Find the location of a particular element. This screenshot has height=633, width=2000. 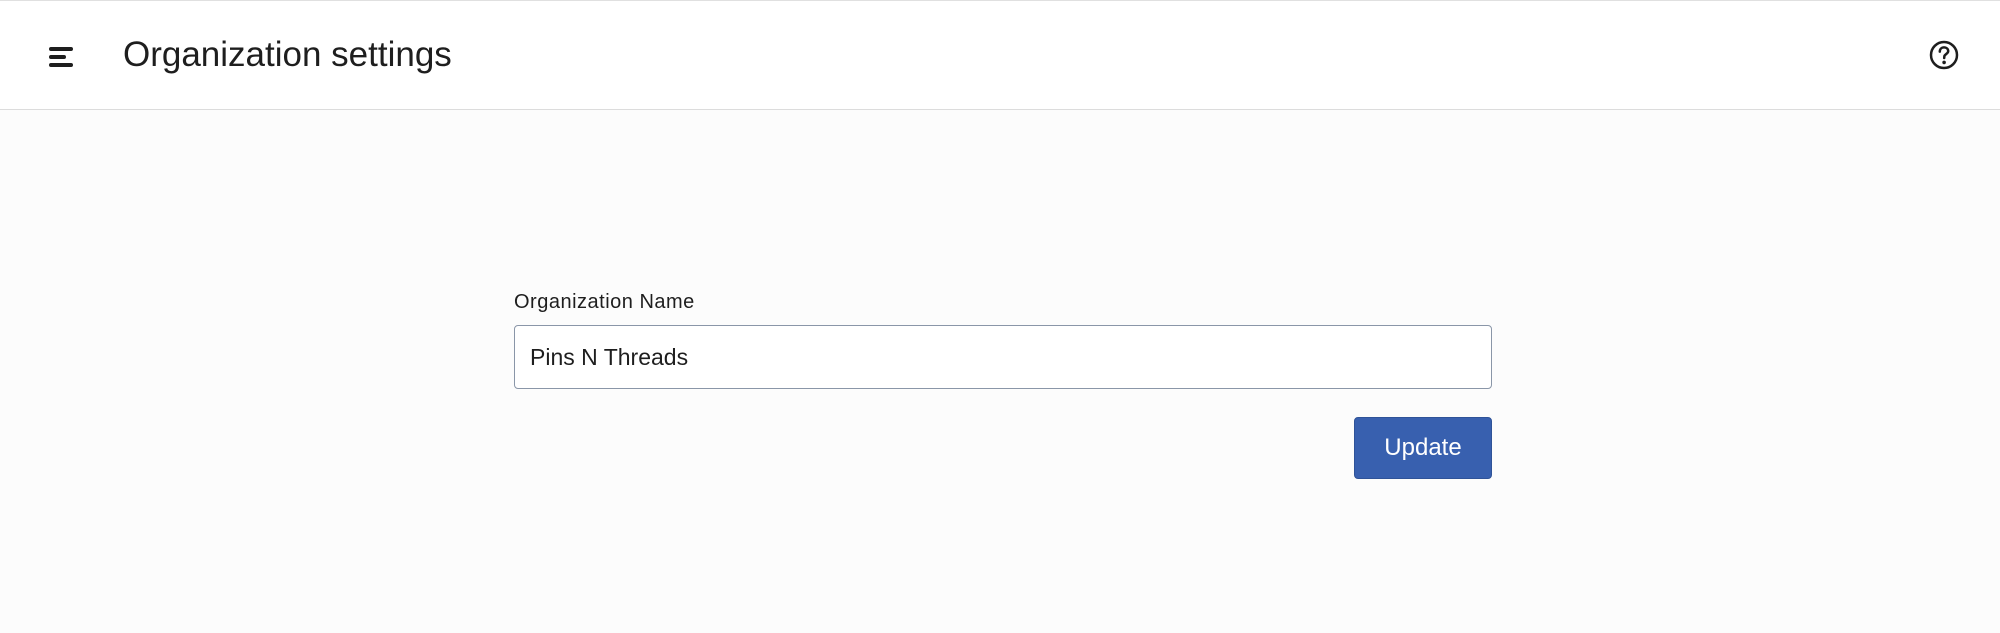

help-circle-icon is located at coordinates (1944, 55).